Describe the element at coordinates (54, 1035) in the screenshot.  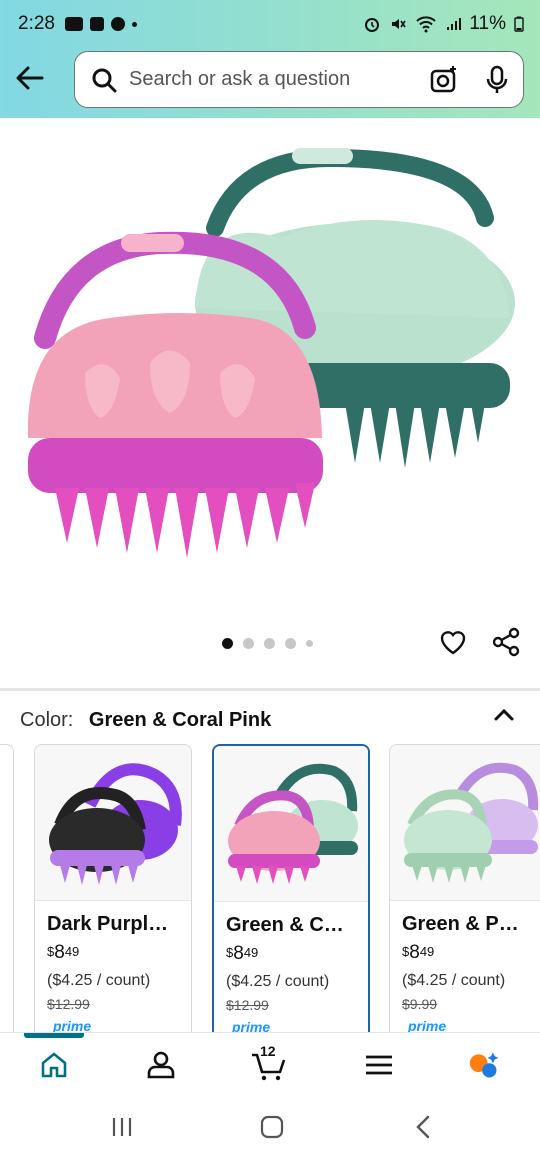
I see `active-tab-indicator` at that location.